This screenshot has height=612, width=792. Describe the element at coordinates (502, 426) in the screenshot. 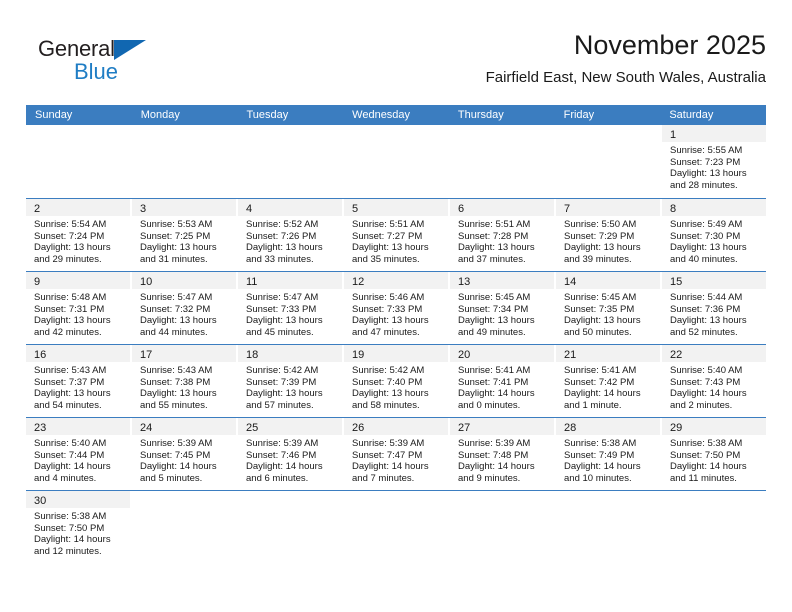

I see `day-number-band: 27` at that location.